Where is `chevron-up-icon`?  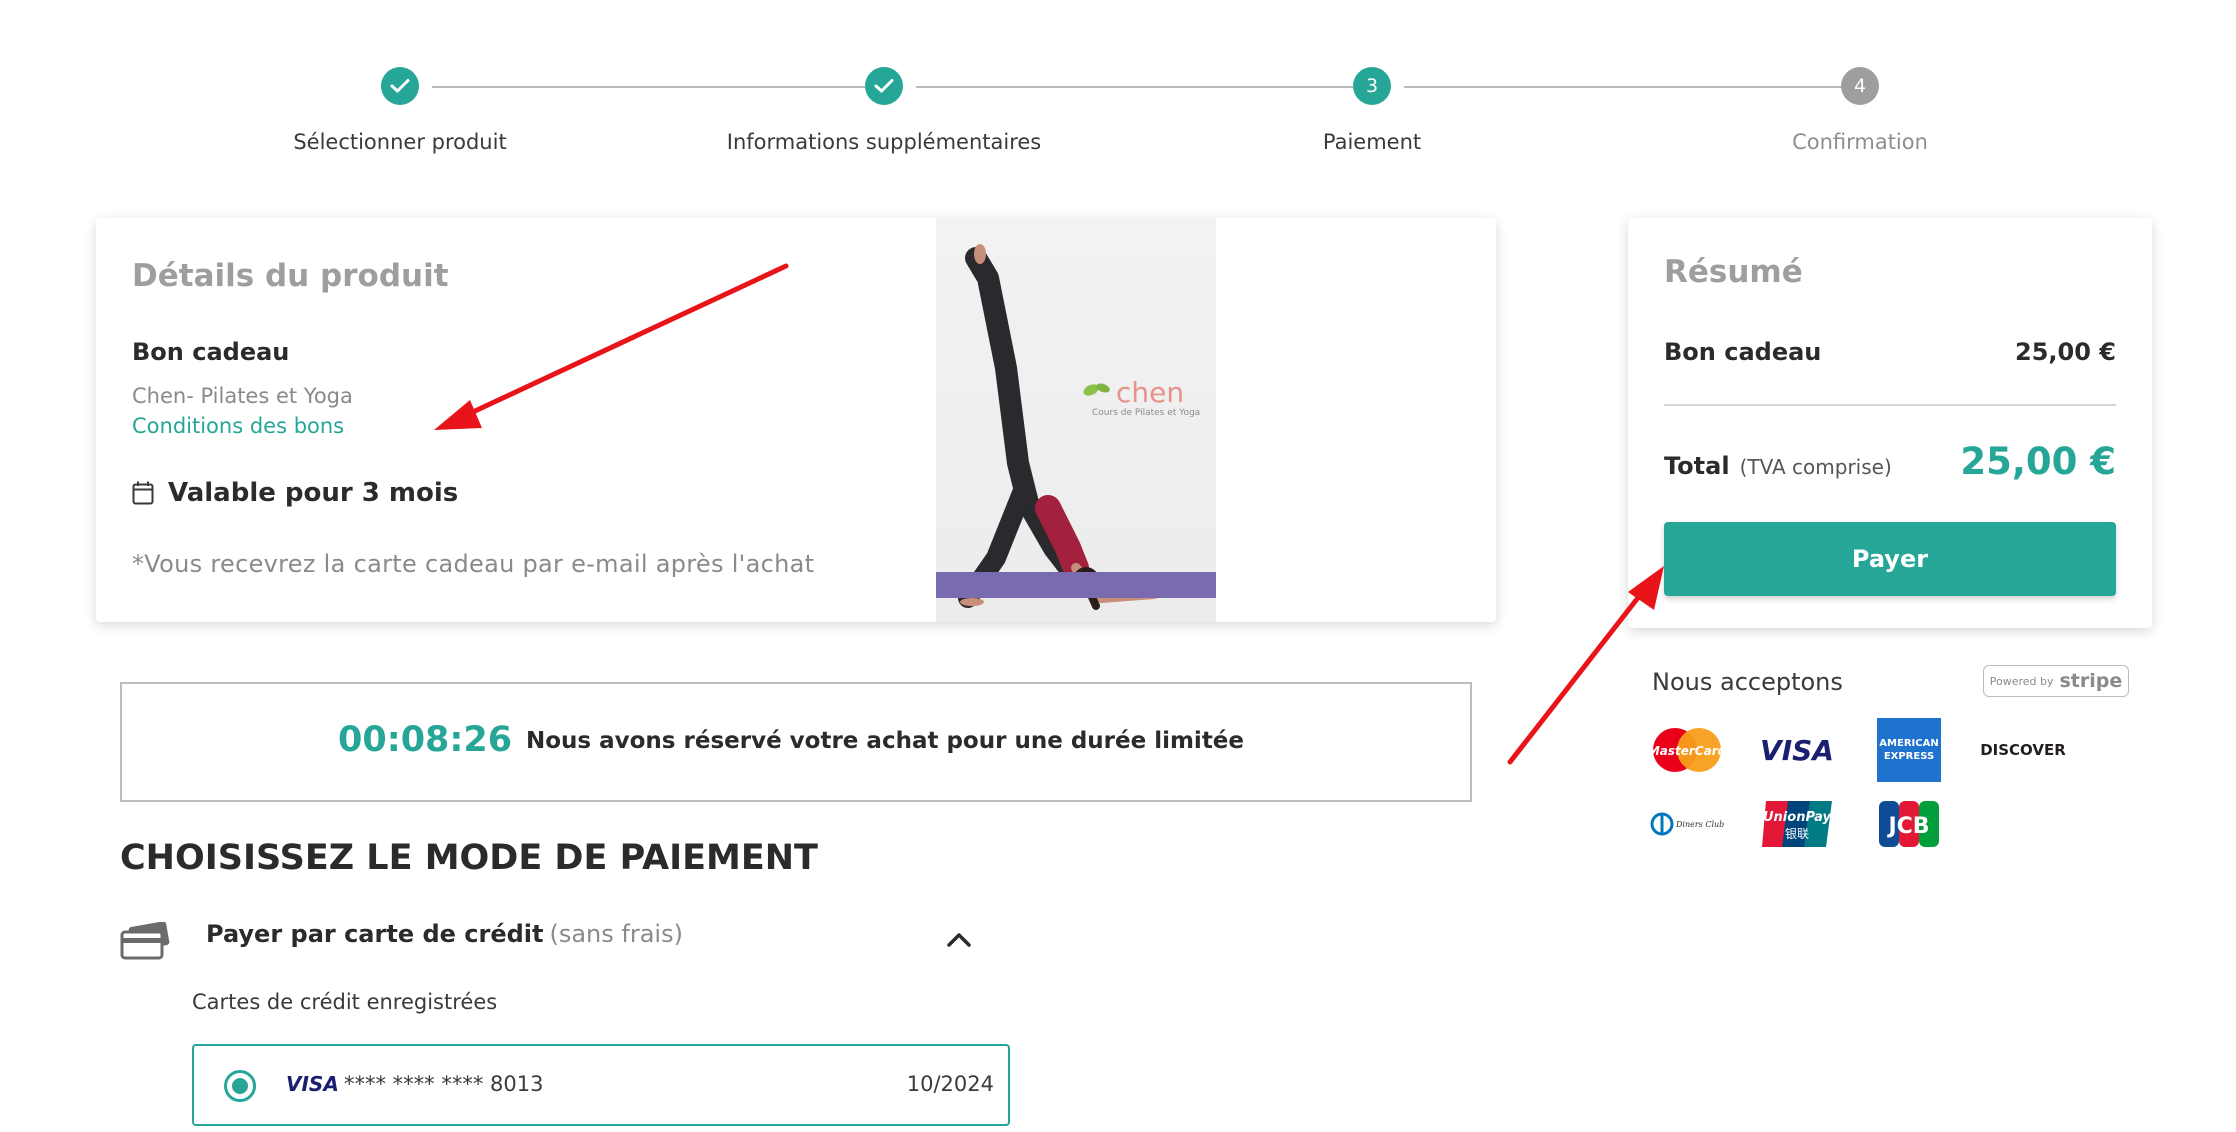 chevron-up-icon is located at coordinates (959, 939).